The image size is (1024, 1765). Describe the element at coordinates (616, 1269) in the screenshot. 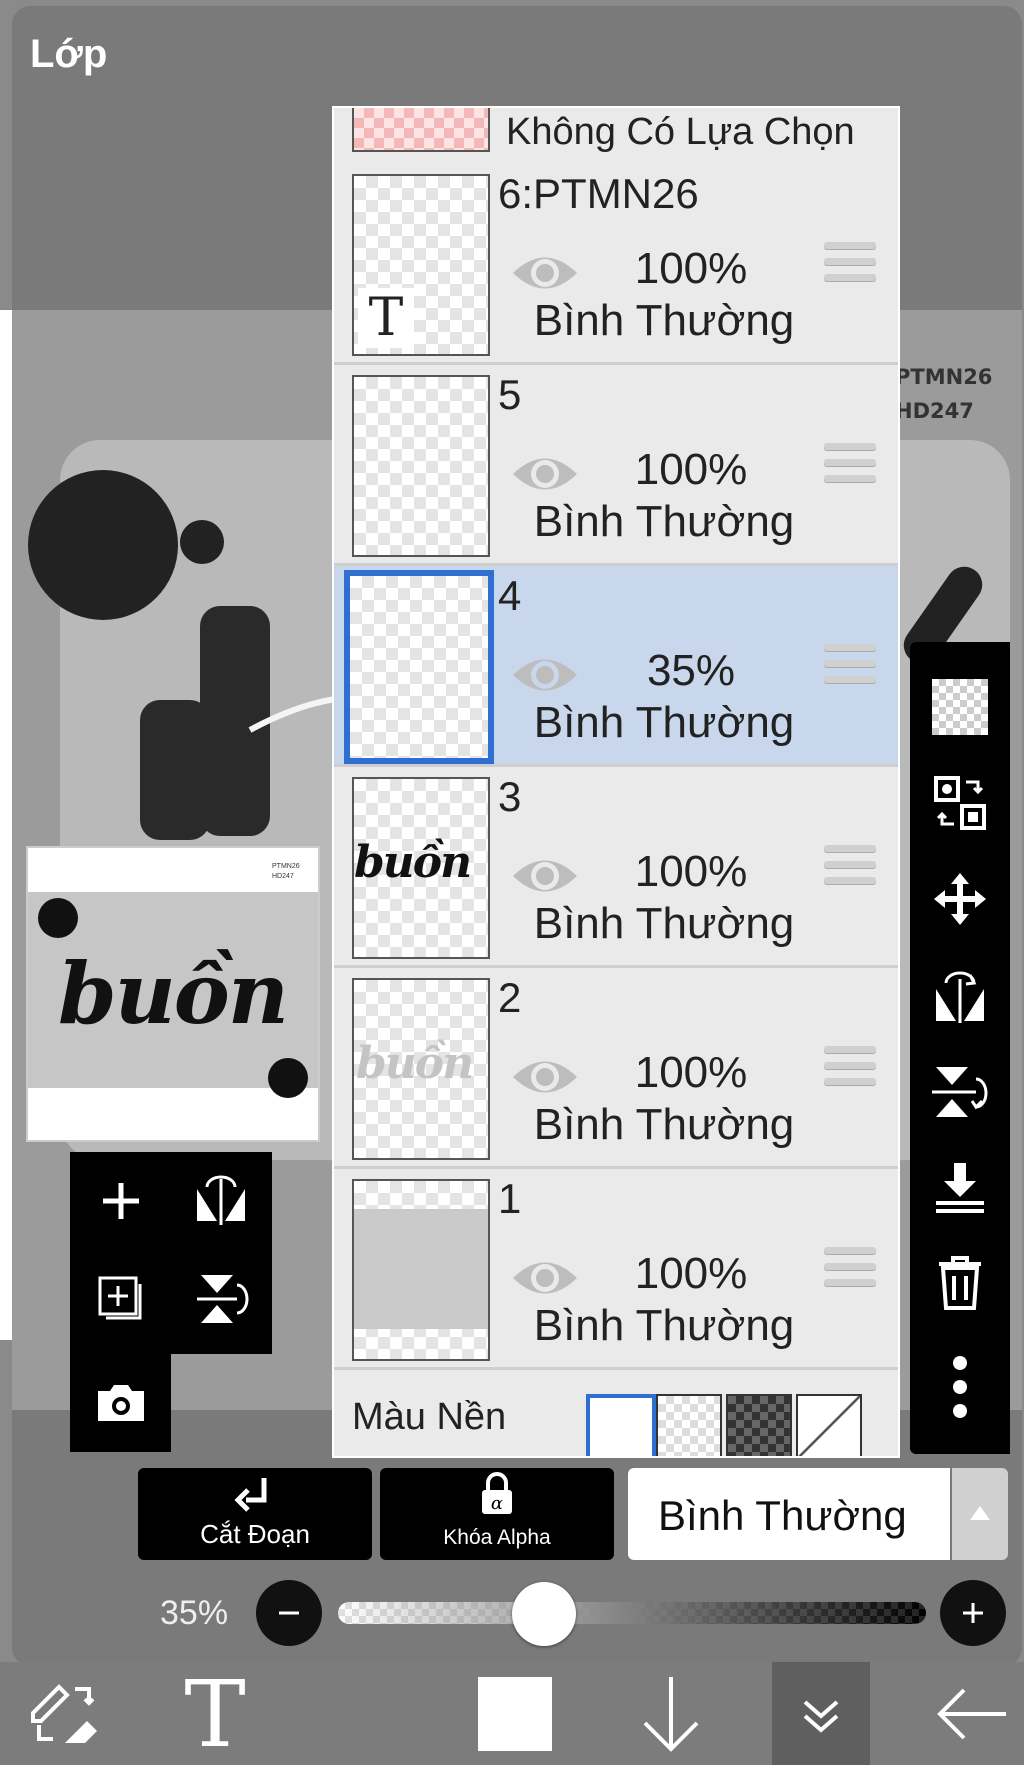

I see `layer-row: 1 100% Bình Thường` at that location.